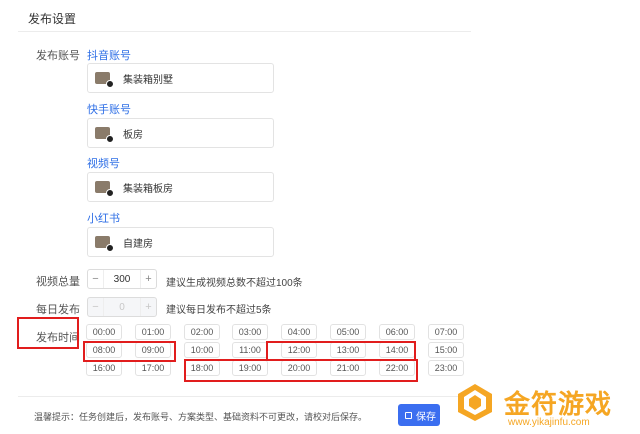 This screenshot has height=434, width=640. What do you see at coordinates (48, 333) in the screenshot?
I see `highlight-box-label` at bounding box center [48, 333].